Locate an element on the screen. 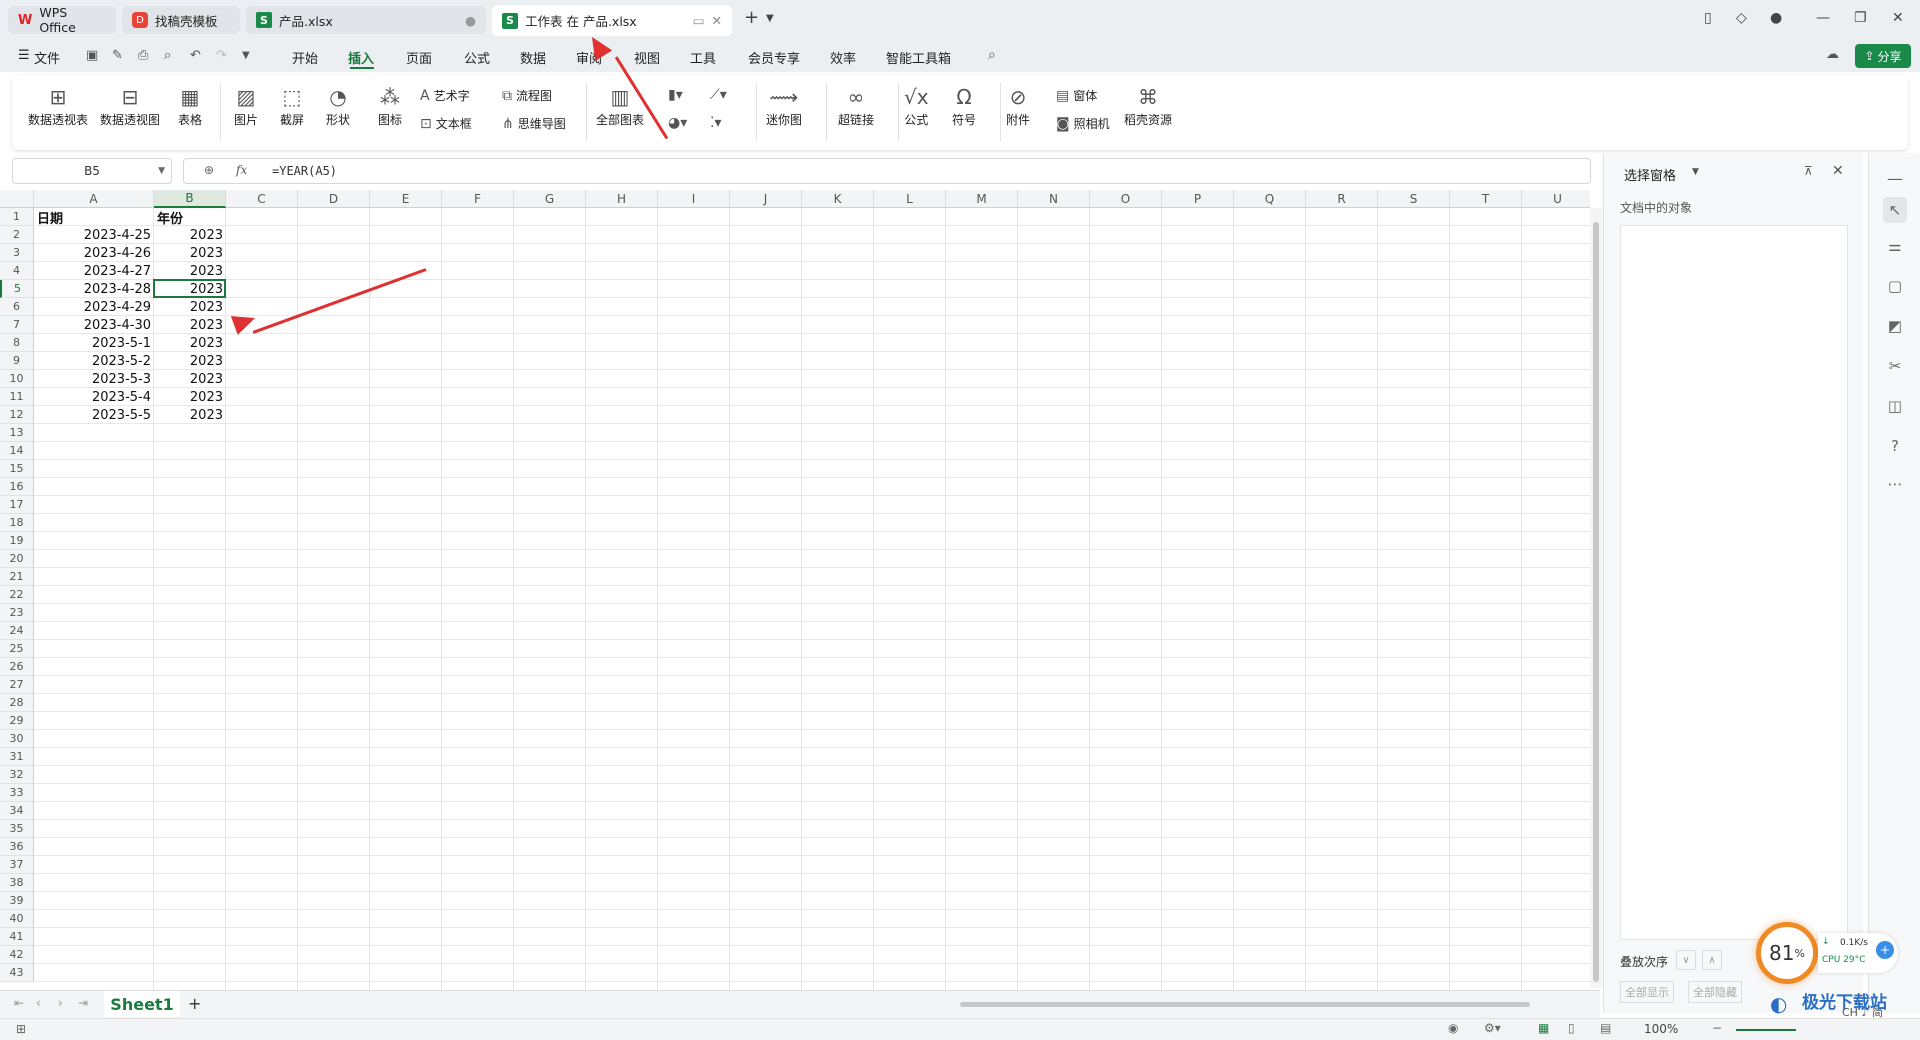  attachment-button: ⊘ 附件 is located at coordinates (1018, 105).